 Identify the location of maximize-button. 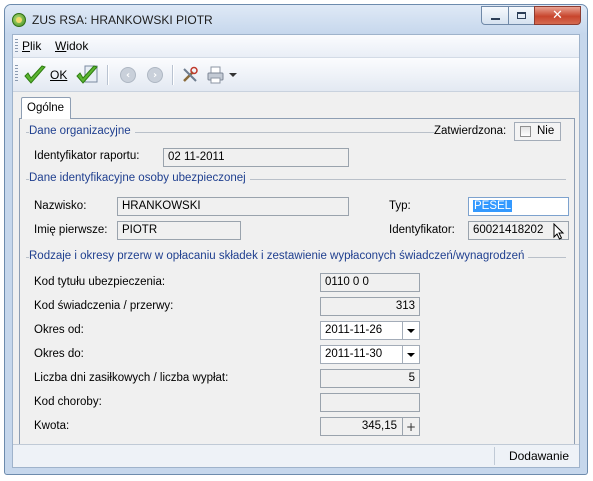
(521, 15).